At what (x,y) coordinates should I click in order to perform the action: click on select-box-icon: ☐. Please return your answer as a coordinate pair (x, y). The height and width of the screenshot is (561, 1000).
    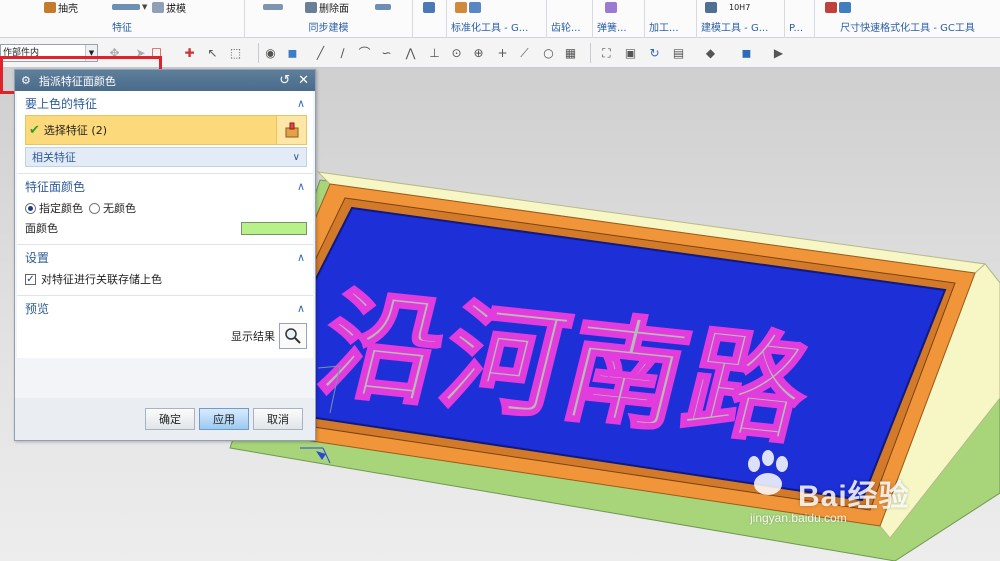
    Looking at the image, I should click on (156, 53).